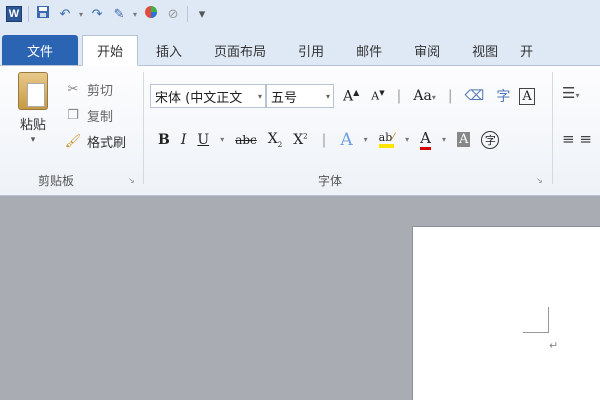 The height and width of the screenshot is (400, 600). What do you see at coordinates (369, 50) in the screenshot?
I see `tab-mailings: 邮件` at bounding box center [369, 50].